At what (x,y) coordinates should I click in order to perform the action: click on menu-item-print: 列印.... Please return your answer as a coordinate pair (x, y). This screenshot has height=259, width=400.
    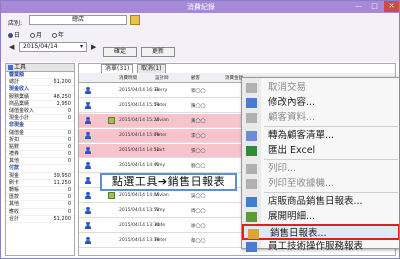
    Looking at the image, I should click on (320, 169).